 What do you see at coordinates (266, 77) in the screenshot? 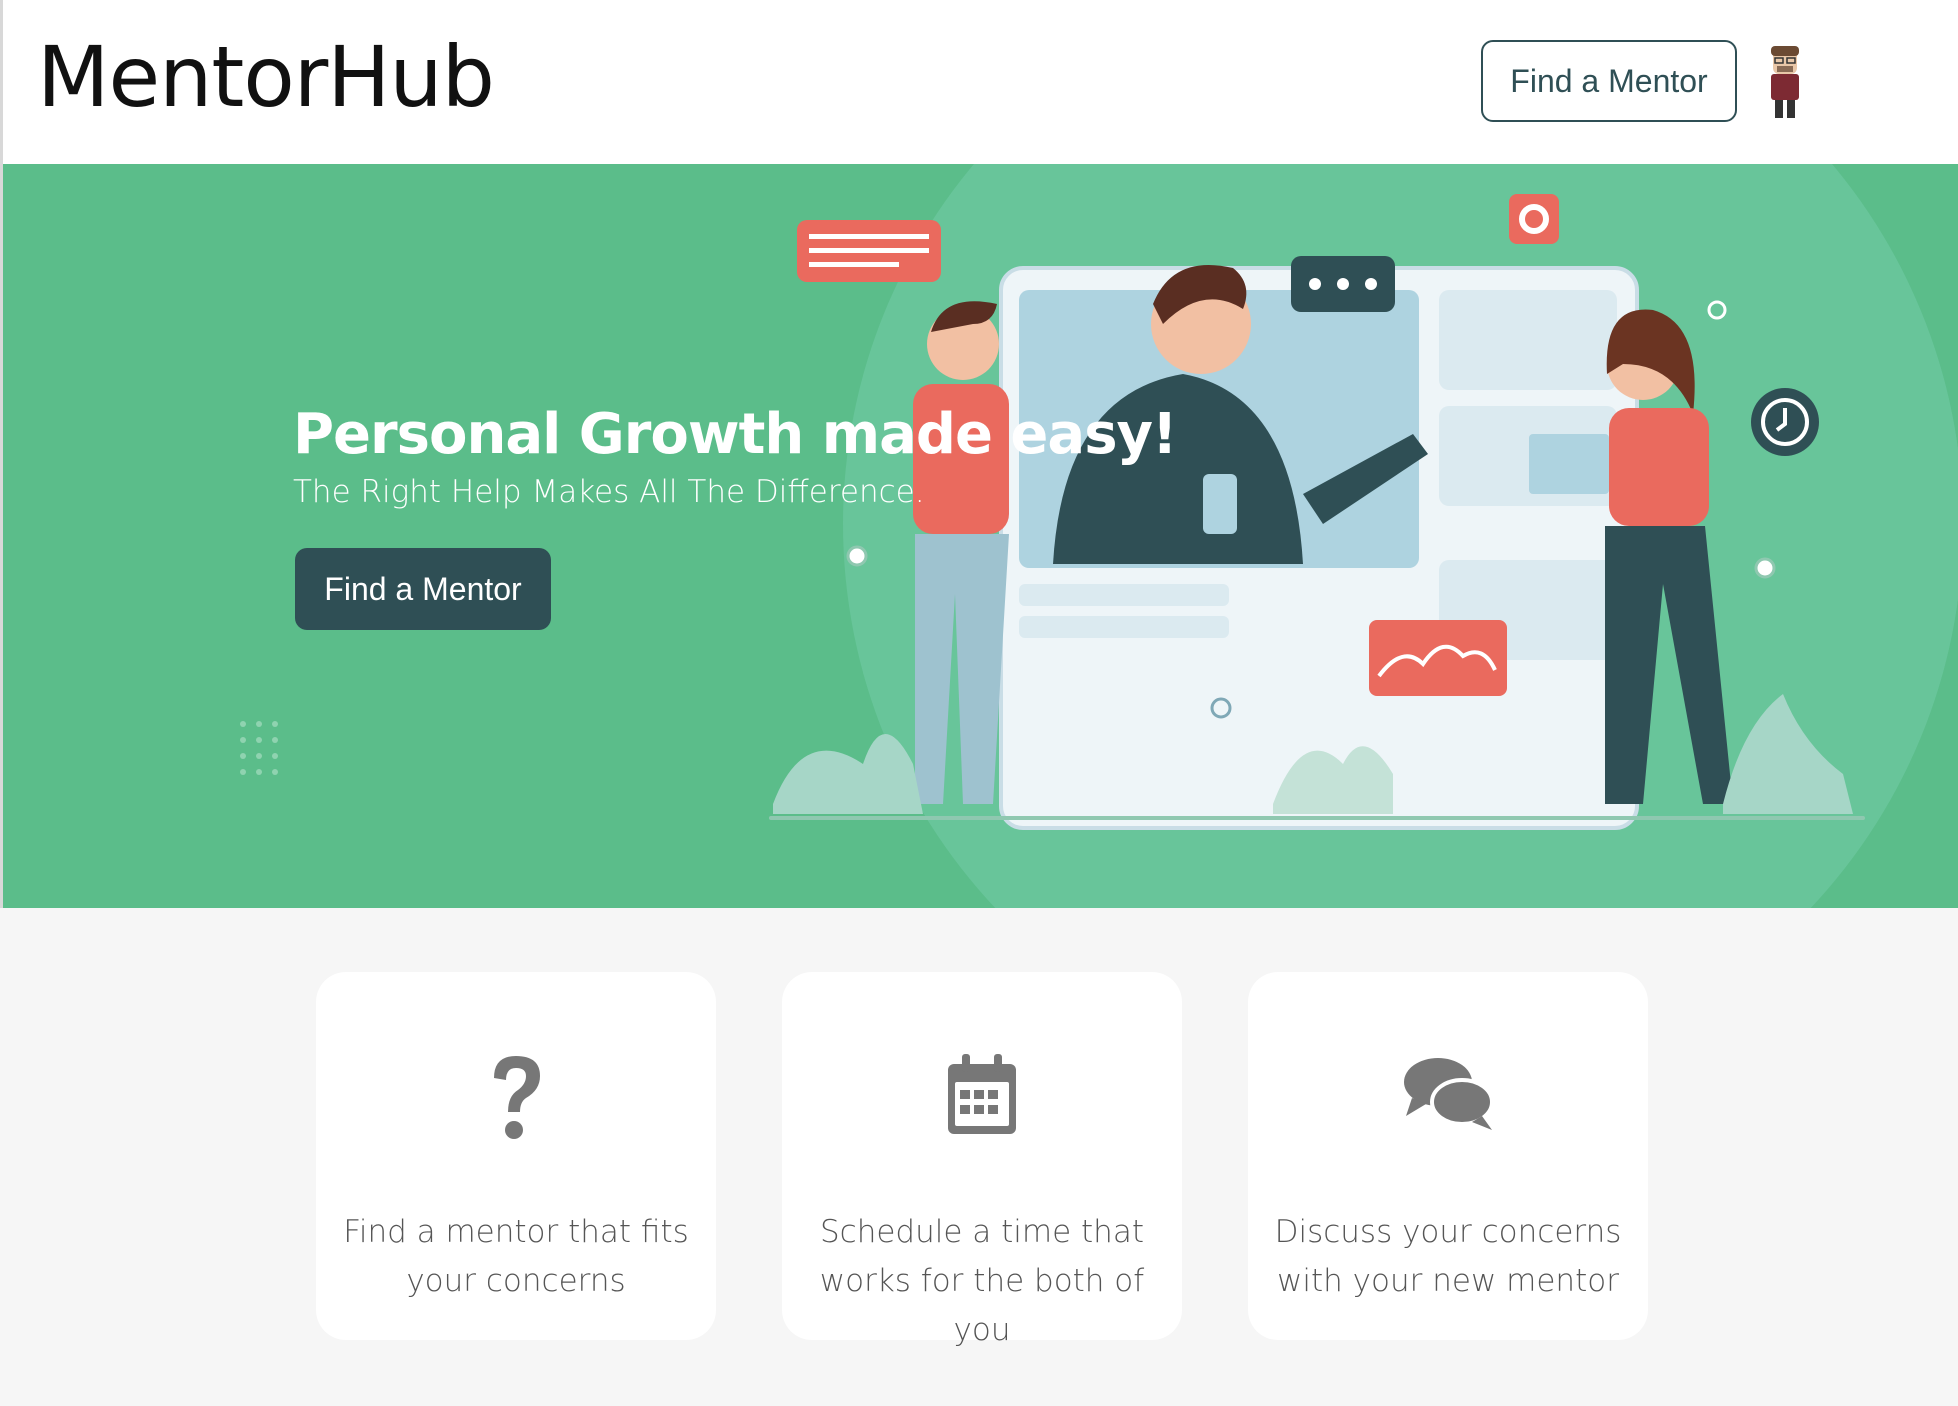
I see `site-logo: MentorHub` at bounding box center [266, 77].